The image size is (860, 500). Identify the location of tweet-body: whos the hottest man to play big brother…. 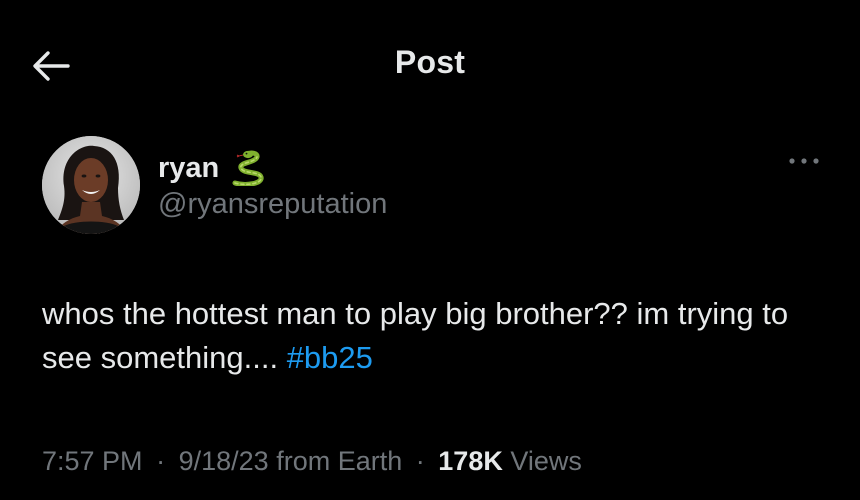
(415, 335).